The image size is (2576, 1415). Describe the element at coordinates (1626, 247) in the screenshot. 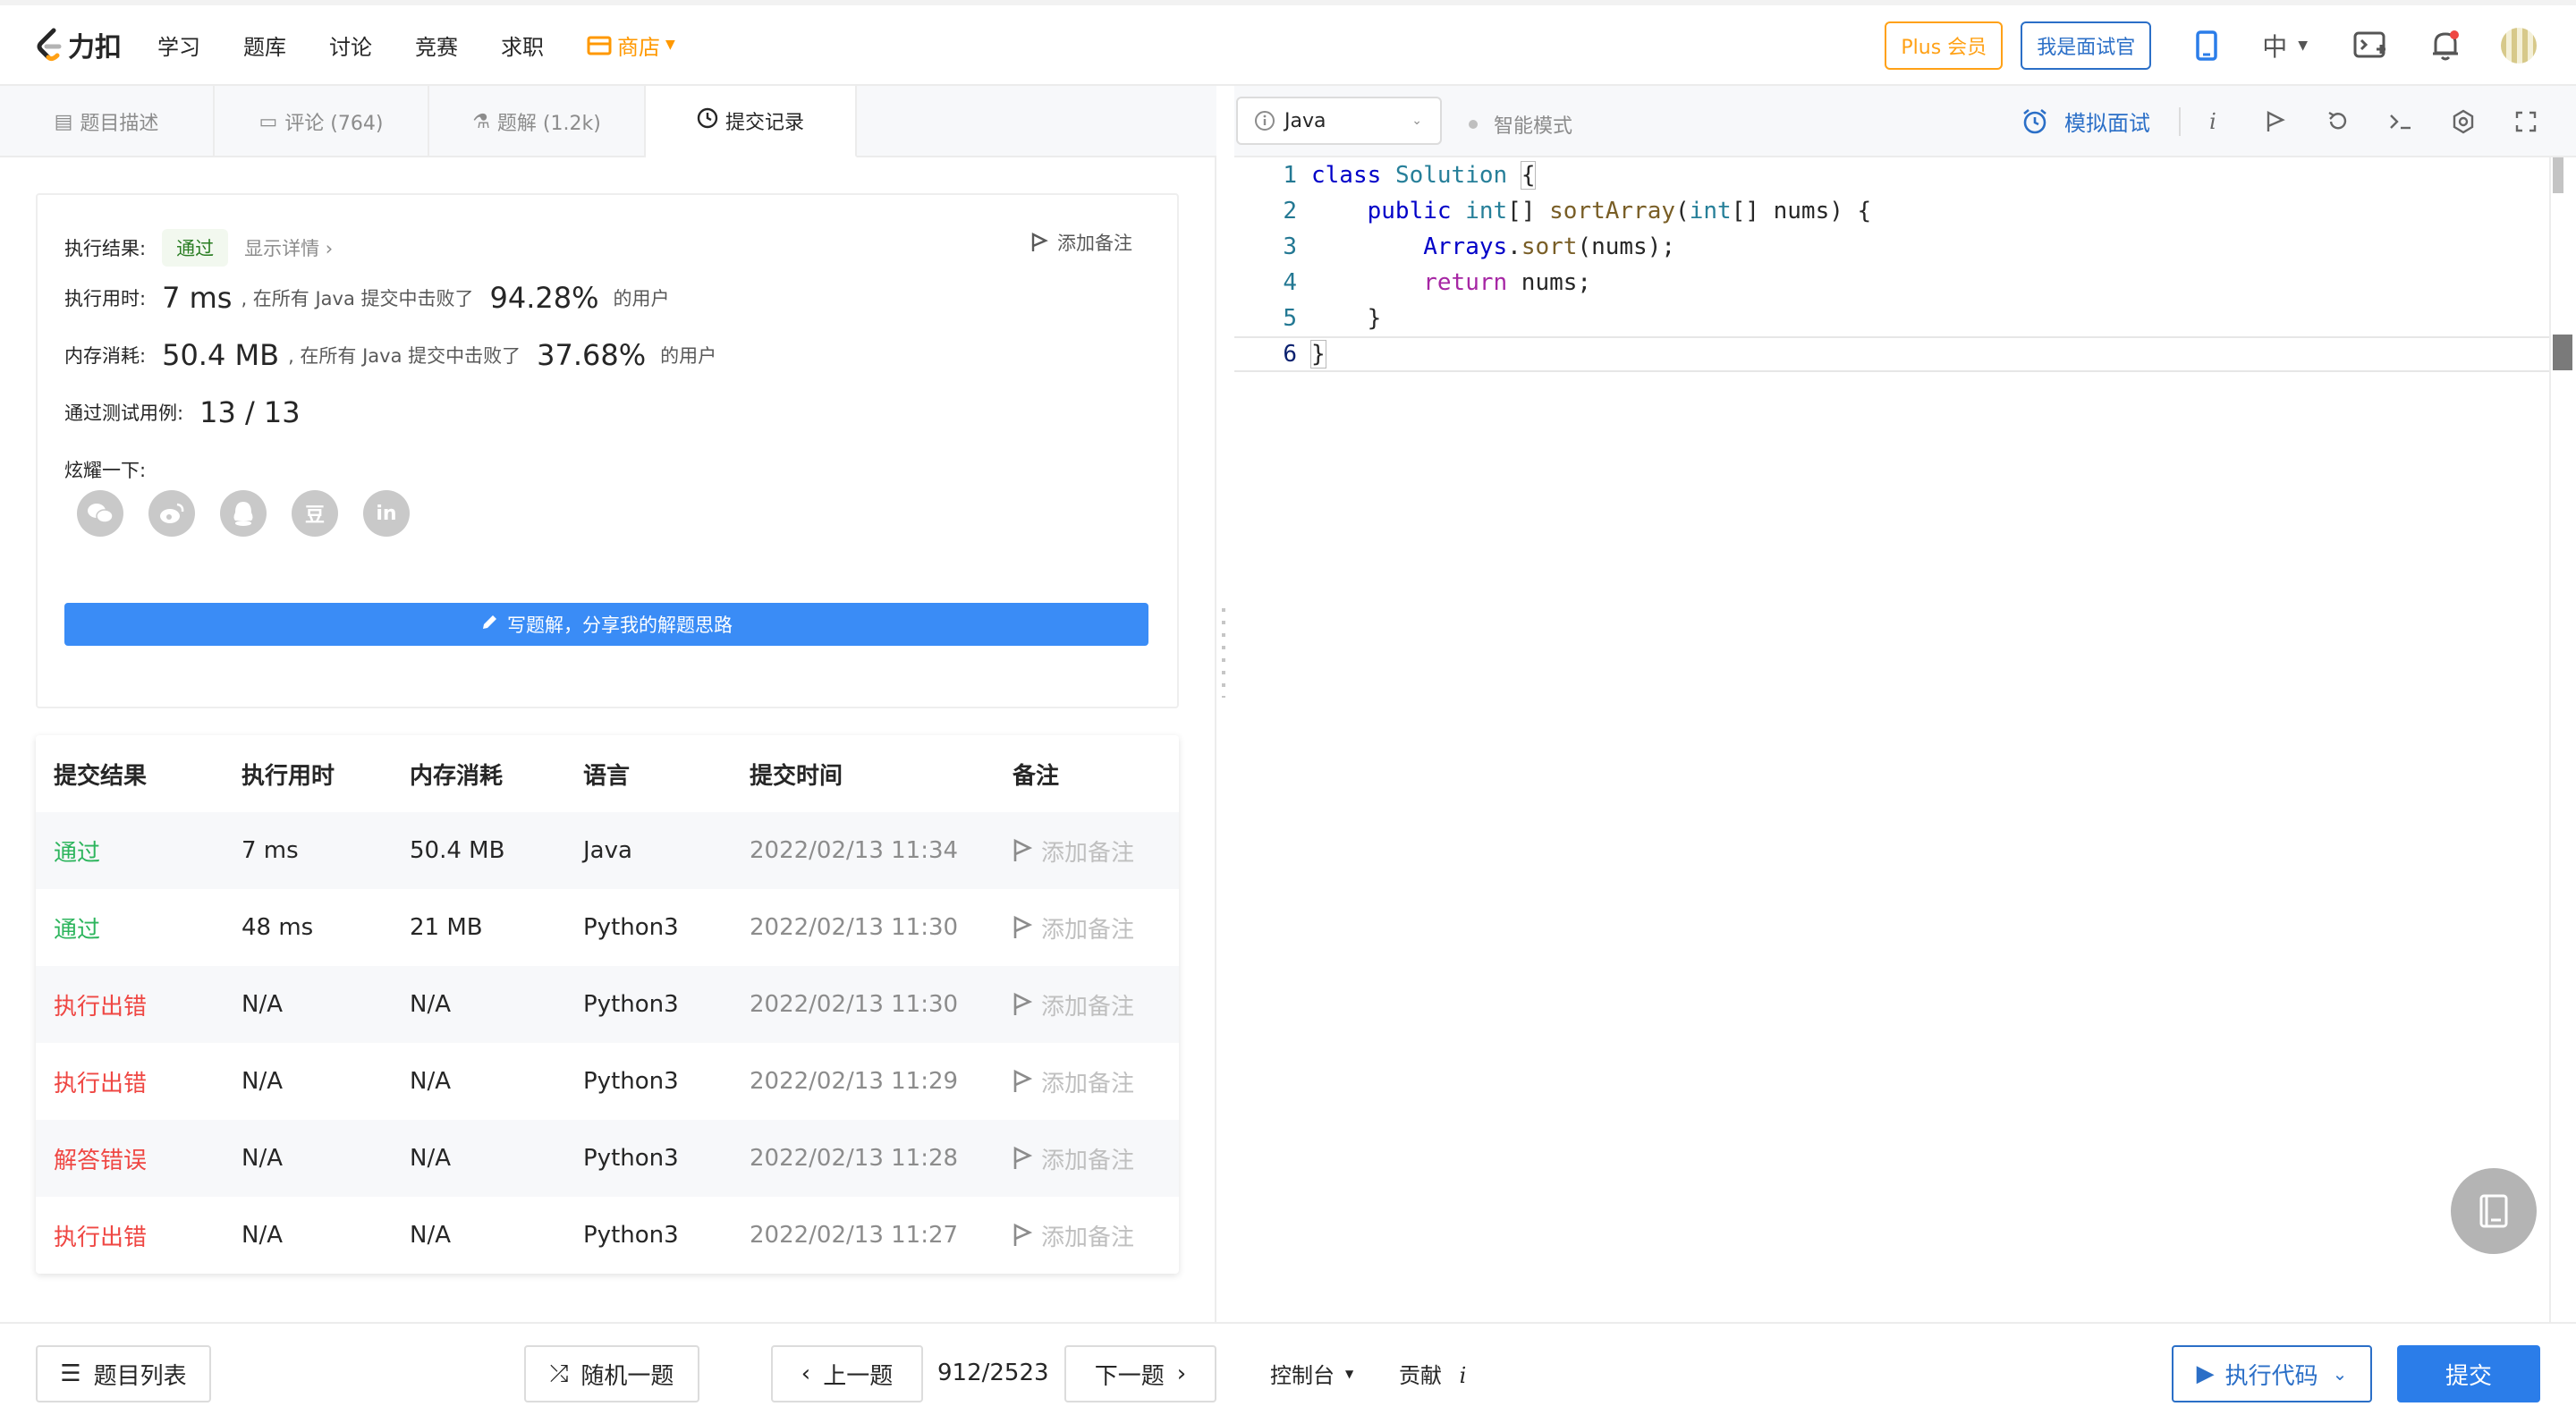

I see `code-token: (nums);` at that location.